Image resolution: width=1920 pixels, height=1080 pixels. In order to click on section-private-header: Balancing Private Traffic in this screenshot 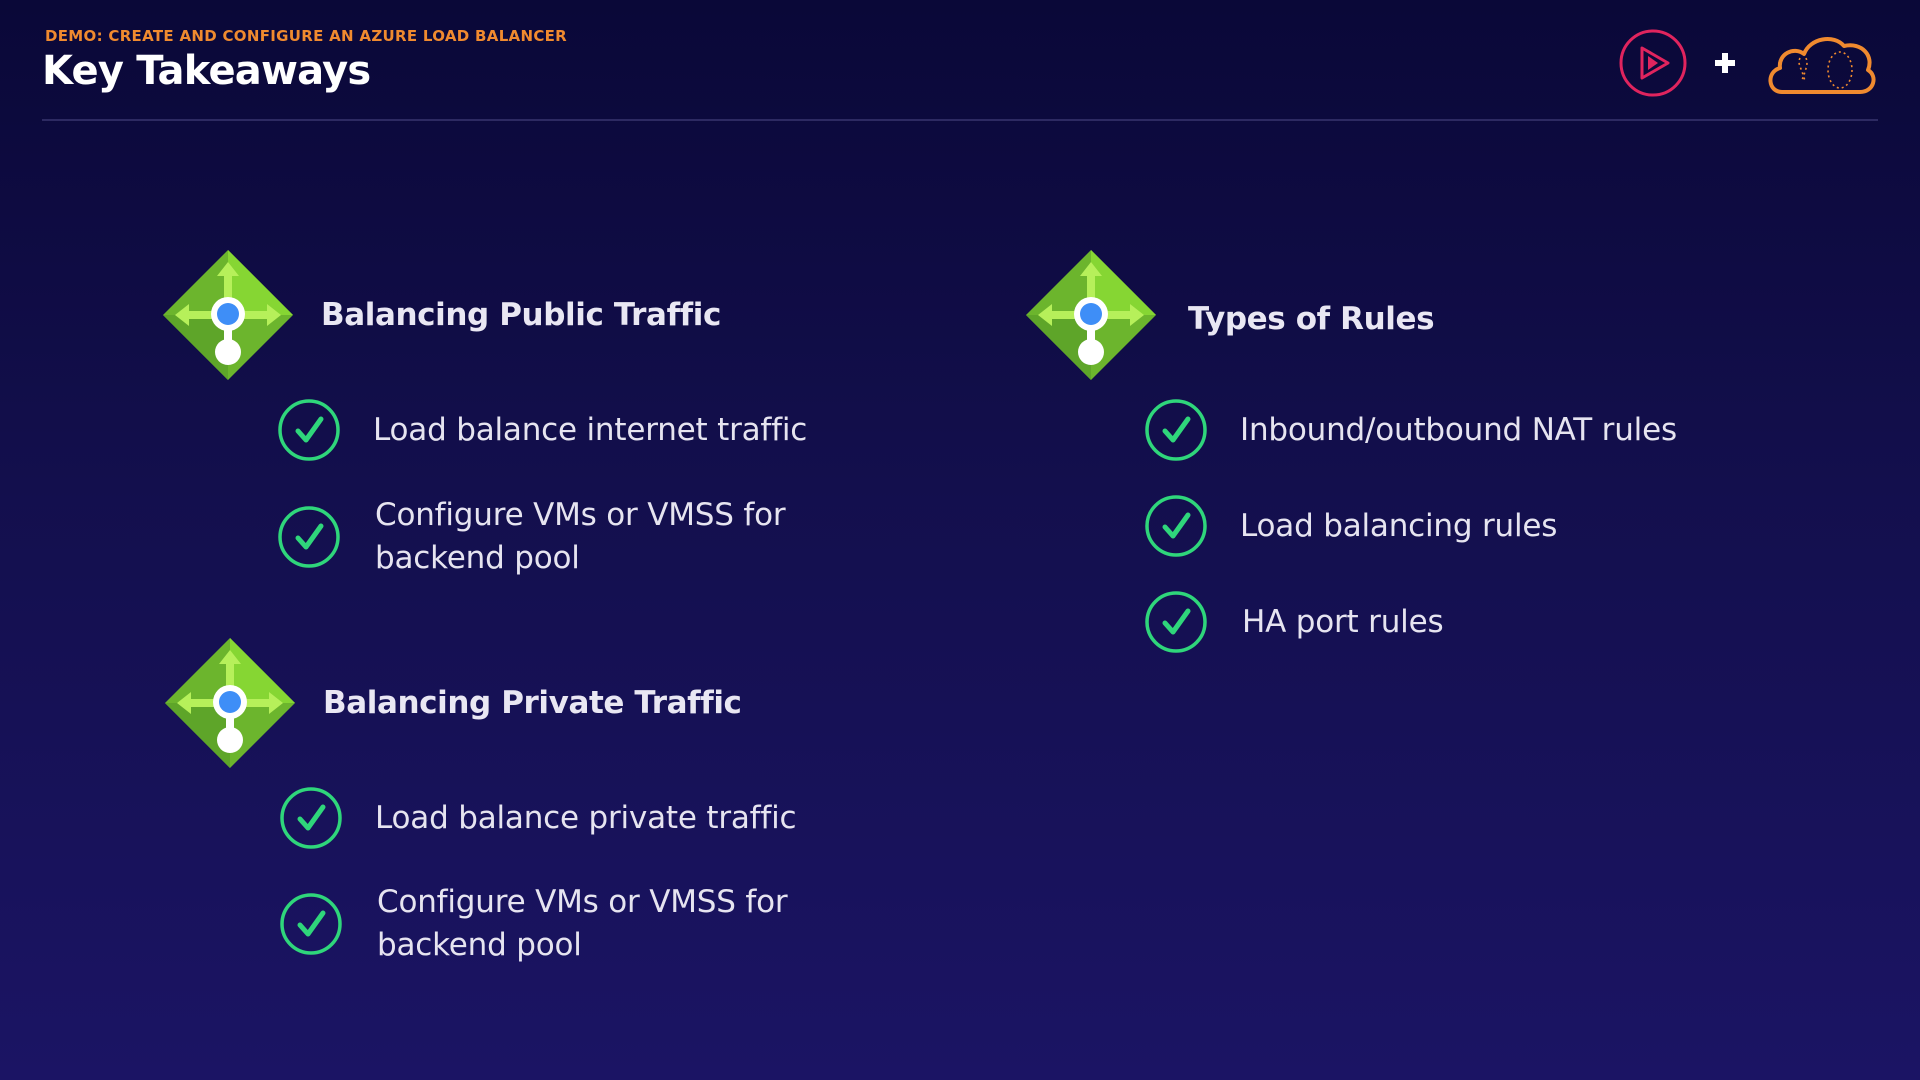, I will do `click(452, 703)`.